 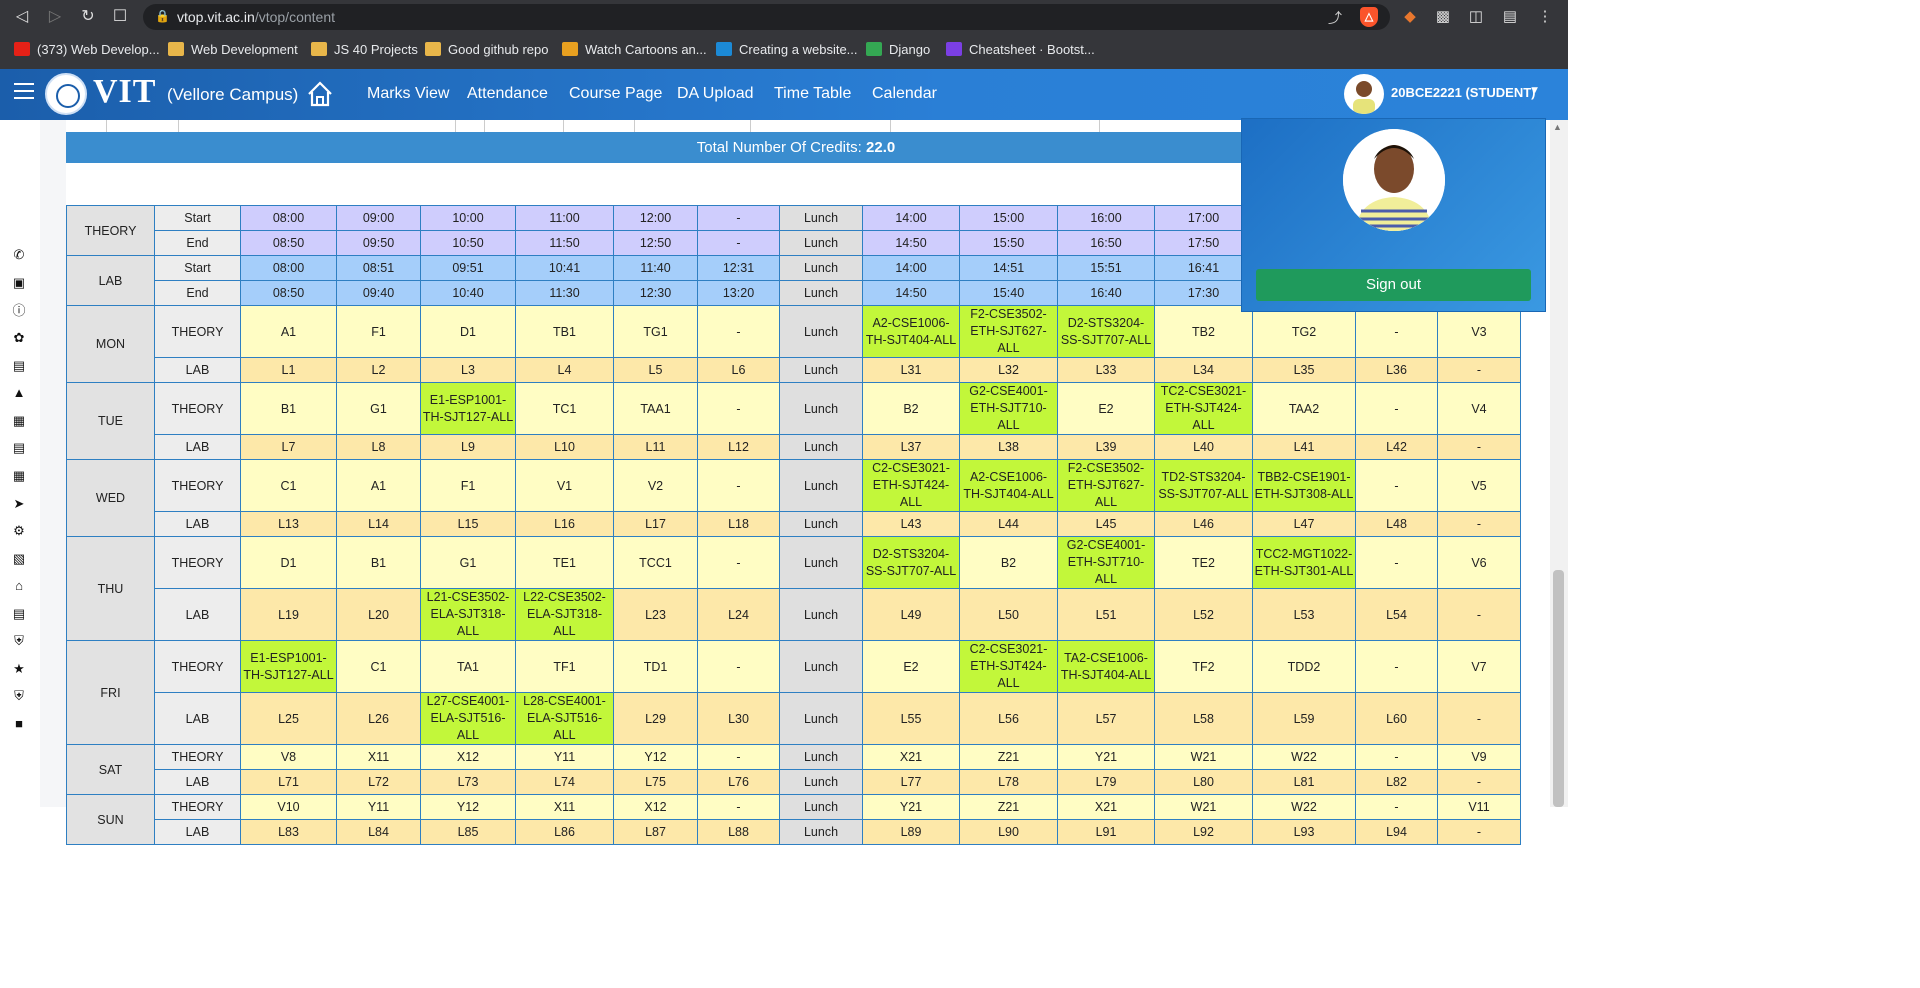 What do you see at coordinates (911, 447) in the screenshot?
I see `slot-cell: L37` at bounding box center [911, 447].